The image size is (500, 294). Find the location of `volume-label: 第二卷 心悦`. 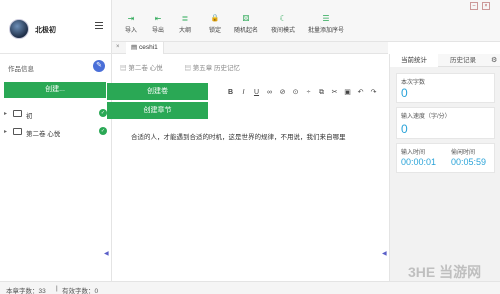

volume-label: 第二卷 心悦 is located at coordinates (145, 68).